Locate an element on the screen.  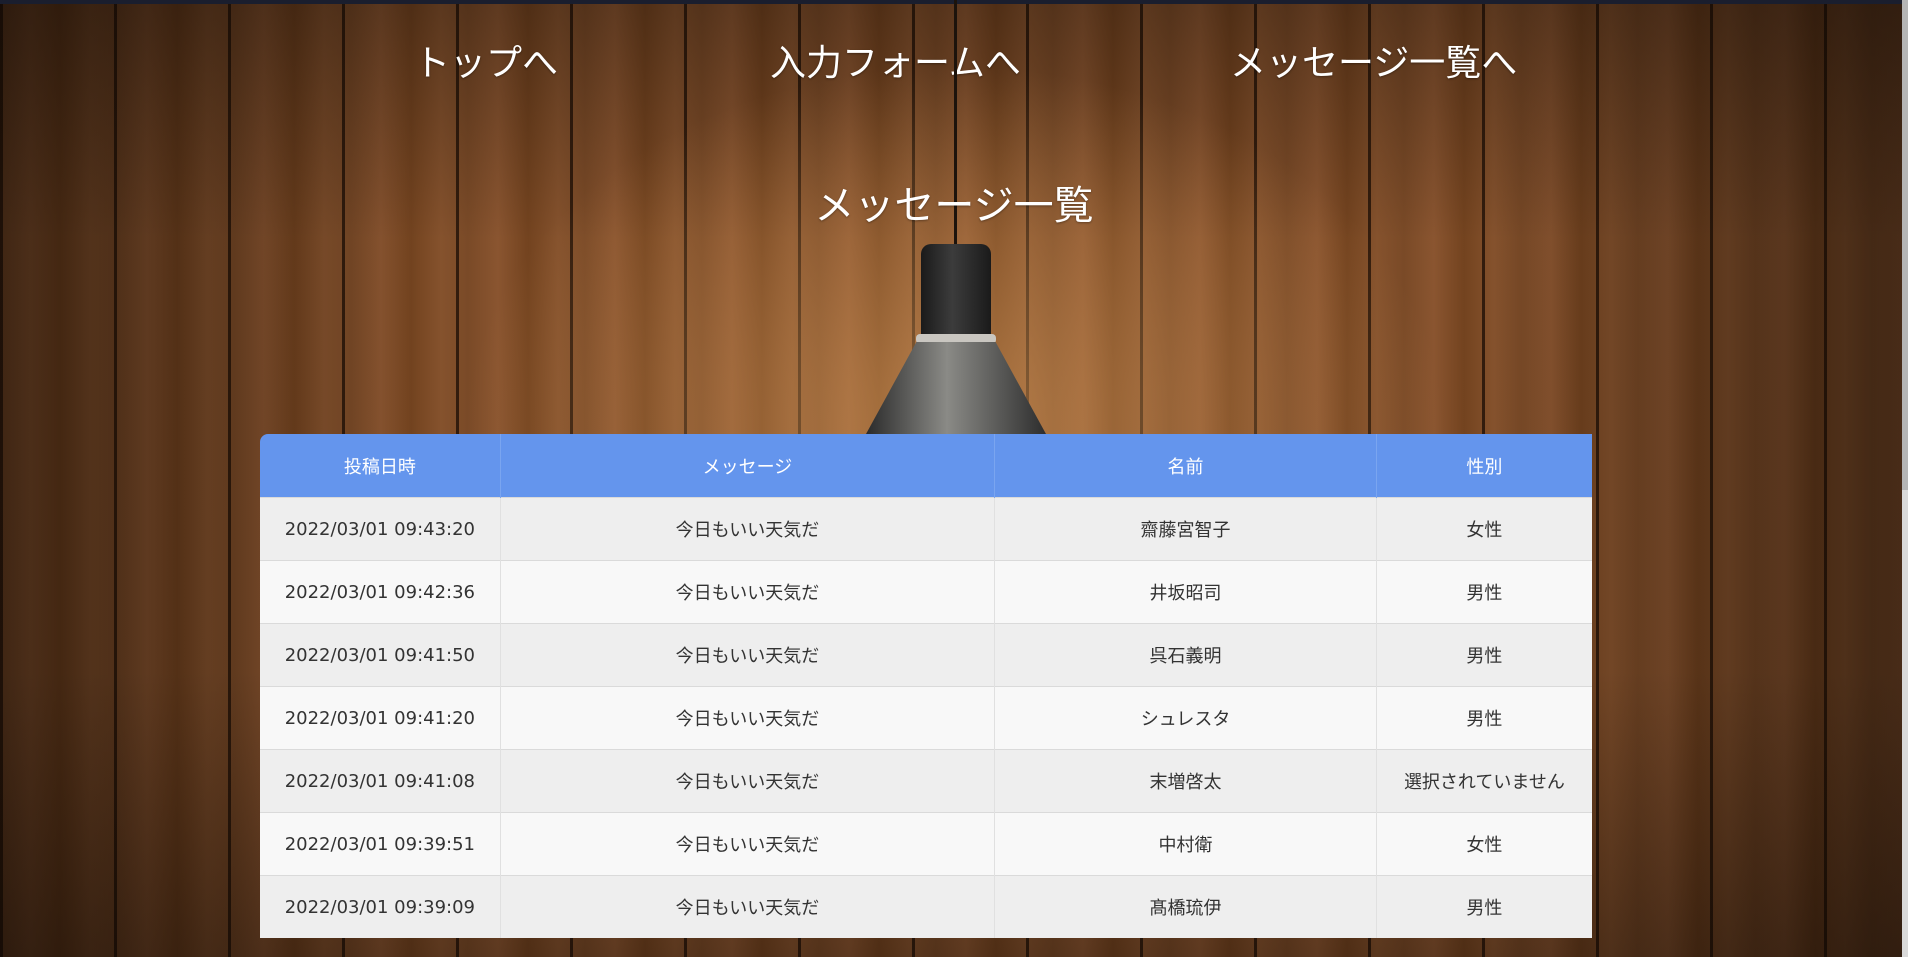
nav-link-input-form: 入力フォームへ is located at coordinates (895, 64).